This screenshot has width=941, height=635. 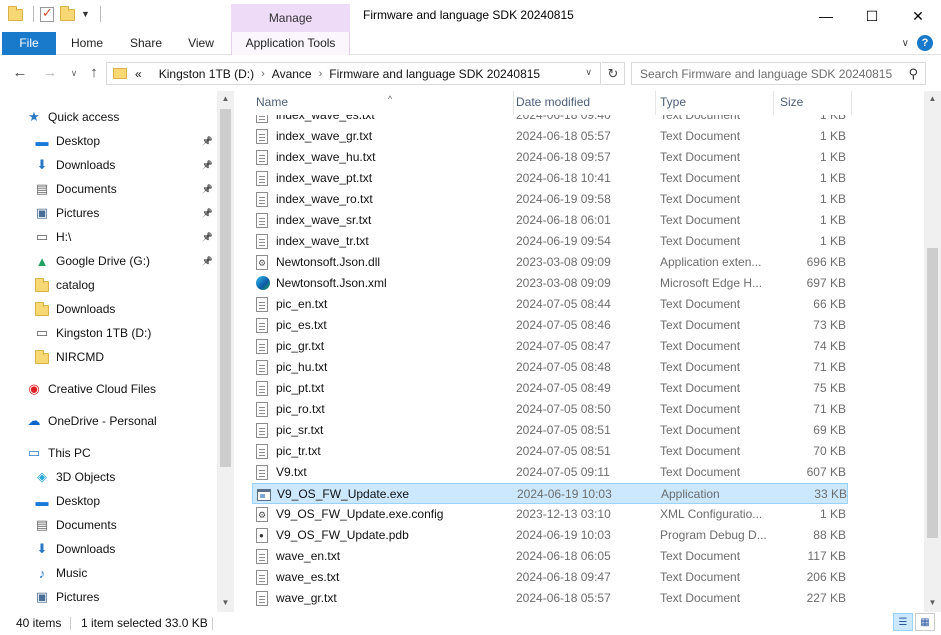 I want to click on breadcrumb-item-current: Firmware and language SDK 20240815, so click(x=434, y=74).